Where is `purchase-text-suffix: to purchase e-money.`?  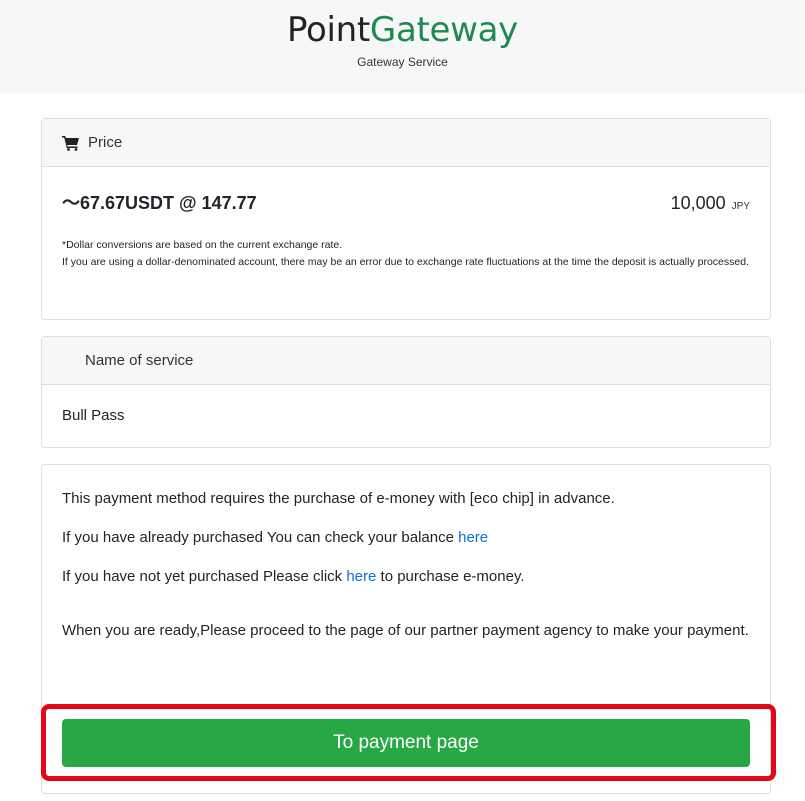
purchase-text-suffix: to purchase e-money. is located at coordinates (450, 576).